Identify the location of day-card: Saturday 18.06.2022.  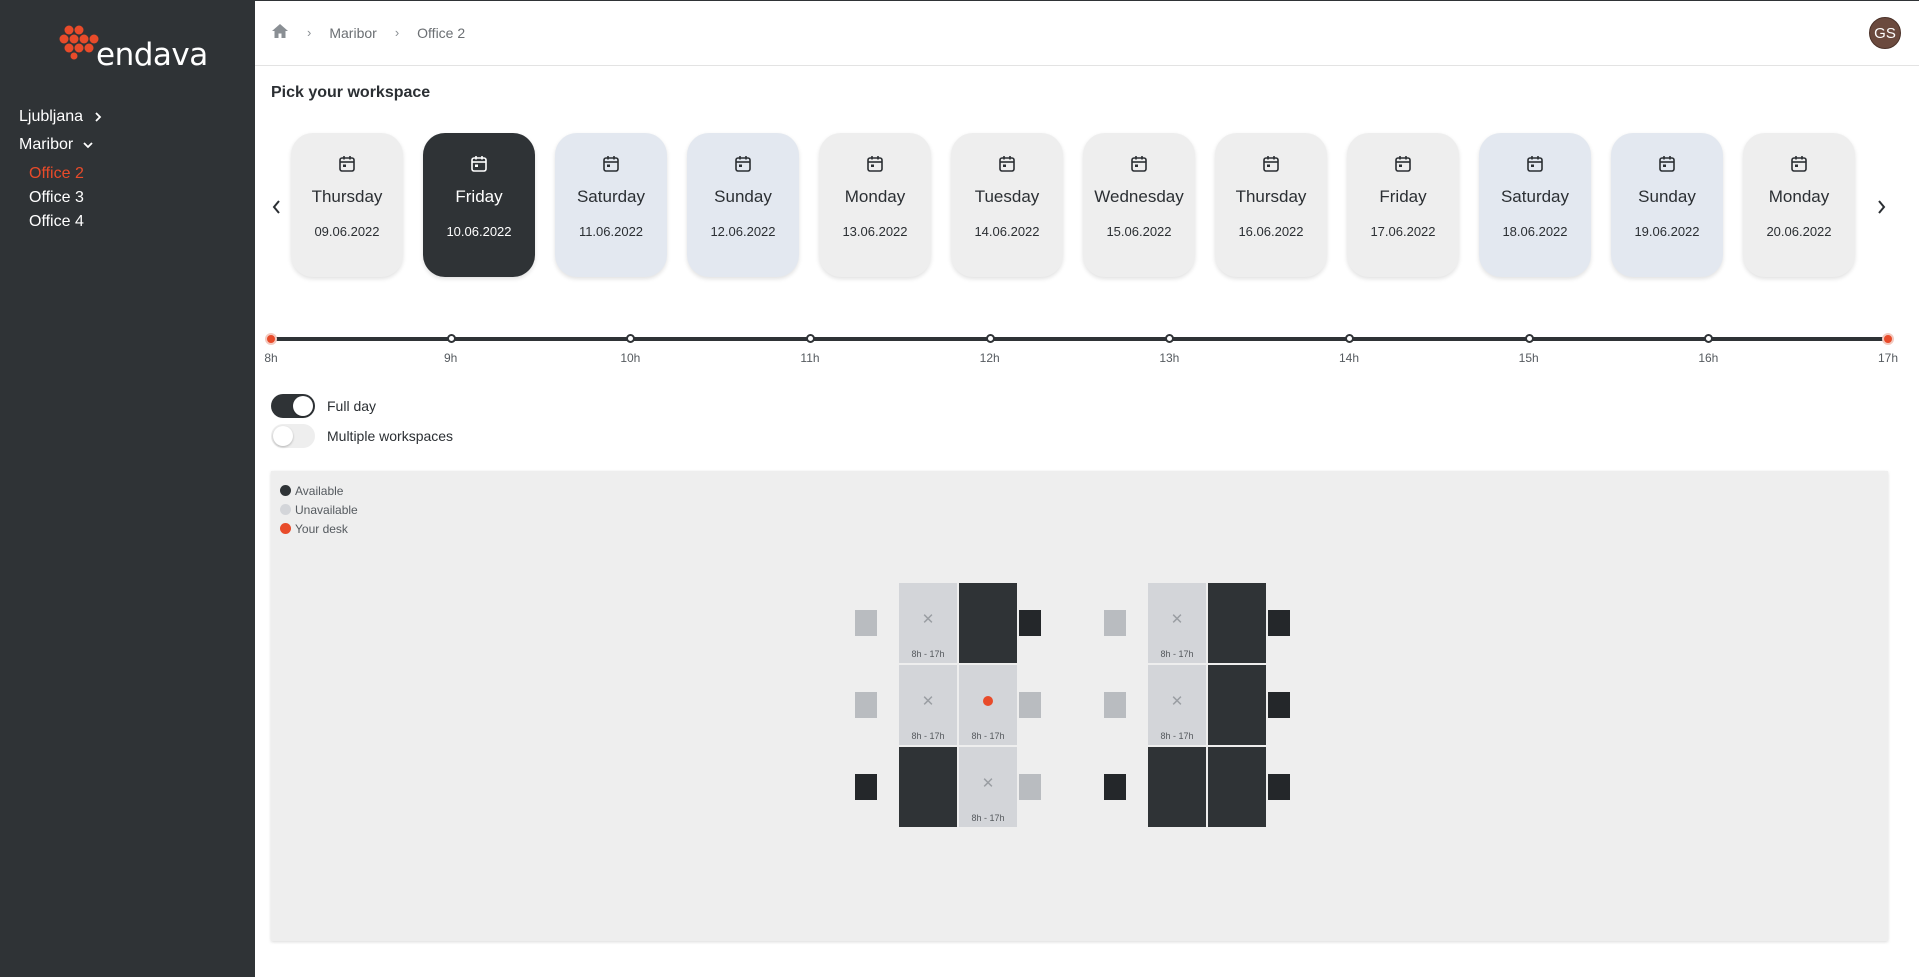
(1535, 205).